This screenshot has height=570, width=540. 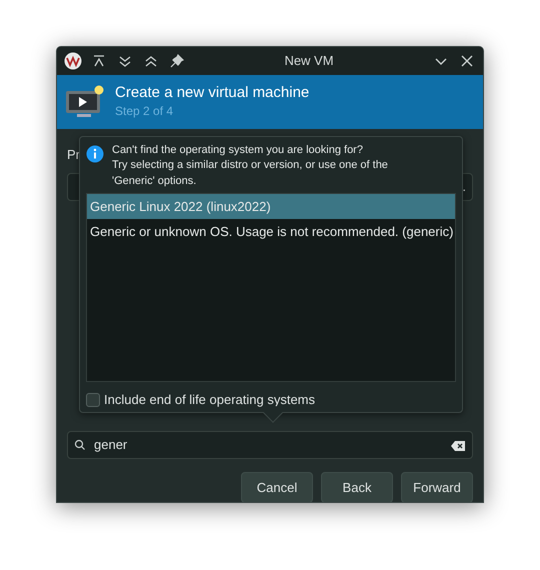 I want to click on list-item: Generic Linux 2022 (linux2022), so click(x=271, y=207).